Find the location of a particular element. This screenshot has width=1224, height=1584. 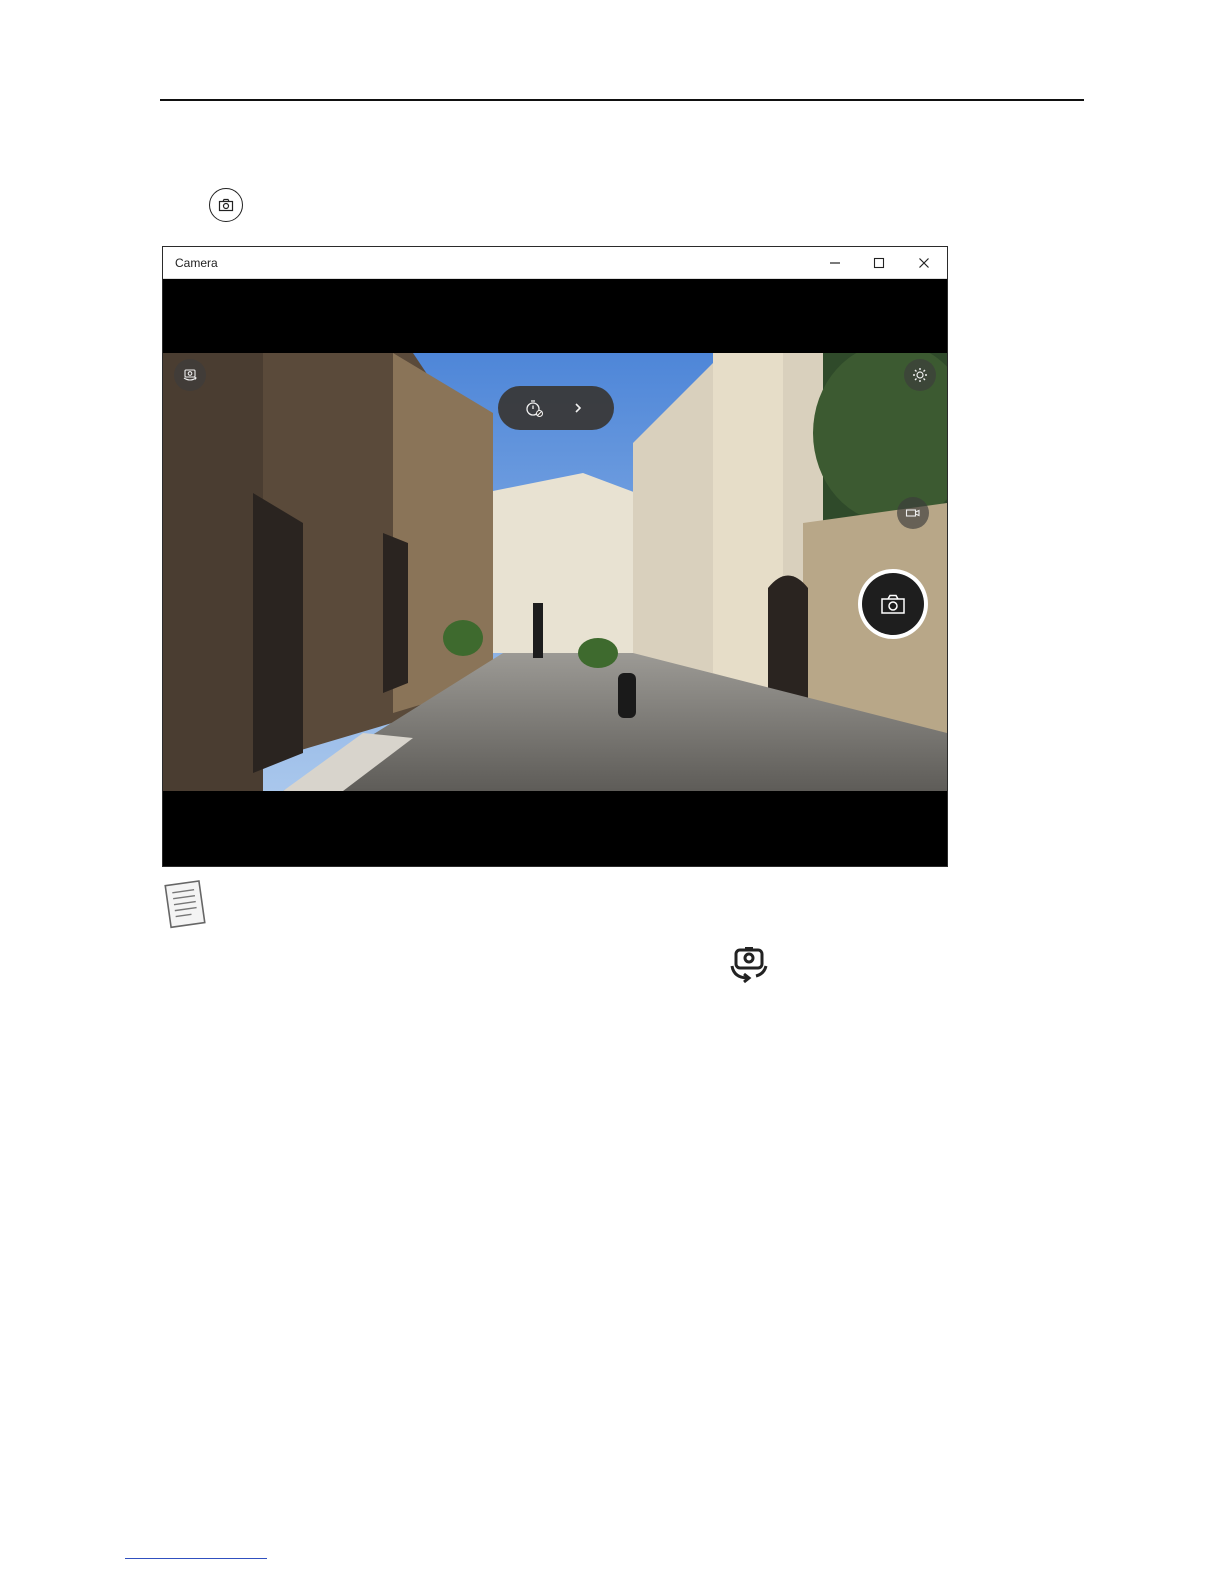

camera-icon is located at coordinates (893, 604).